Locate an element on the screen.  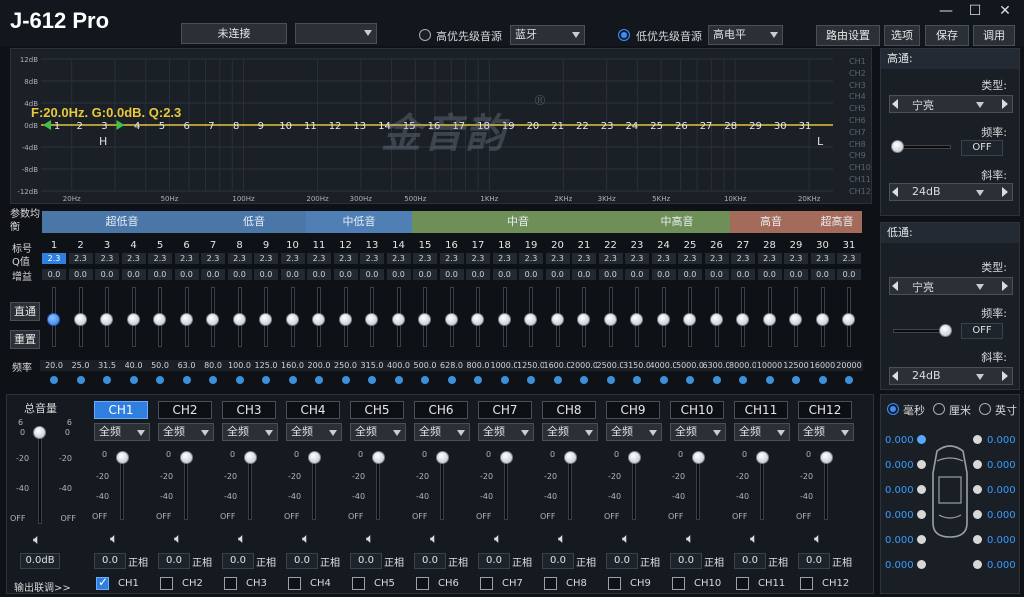
high-source-radio is located at coordinates (425, 35).